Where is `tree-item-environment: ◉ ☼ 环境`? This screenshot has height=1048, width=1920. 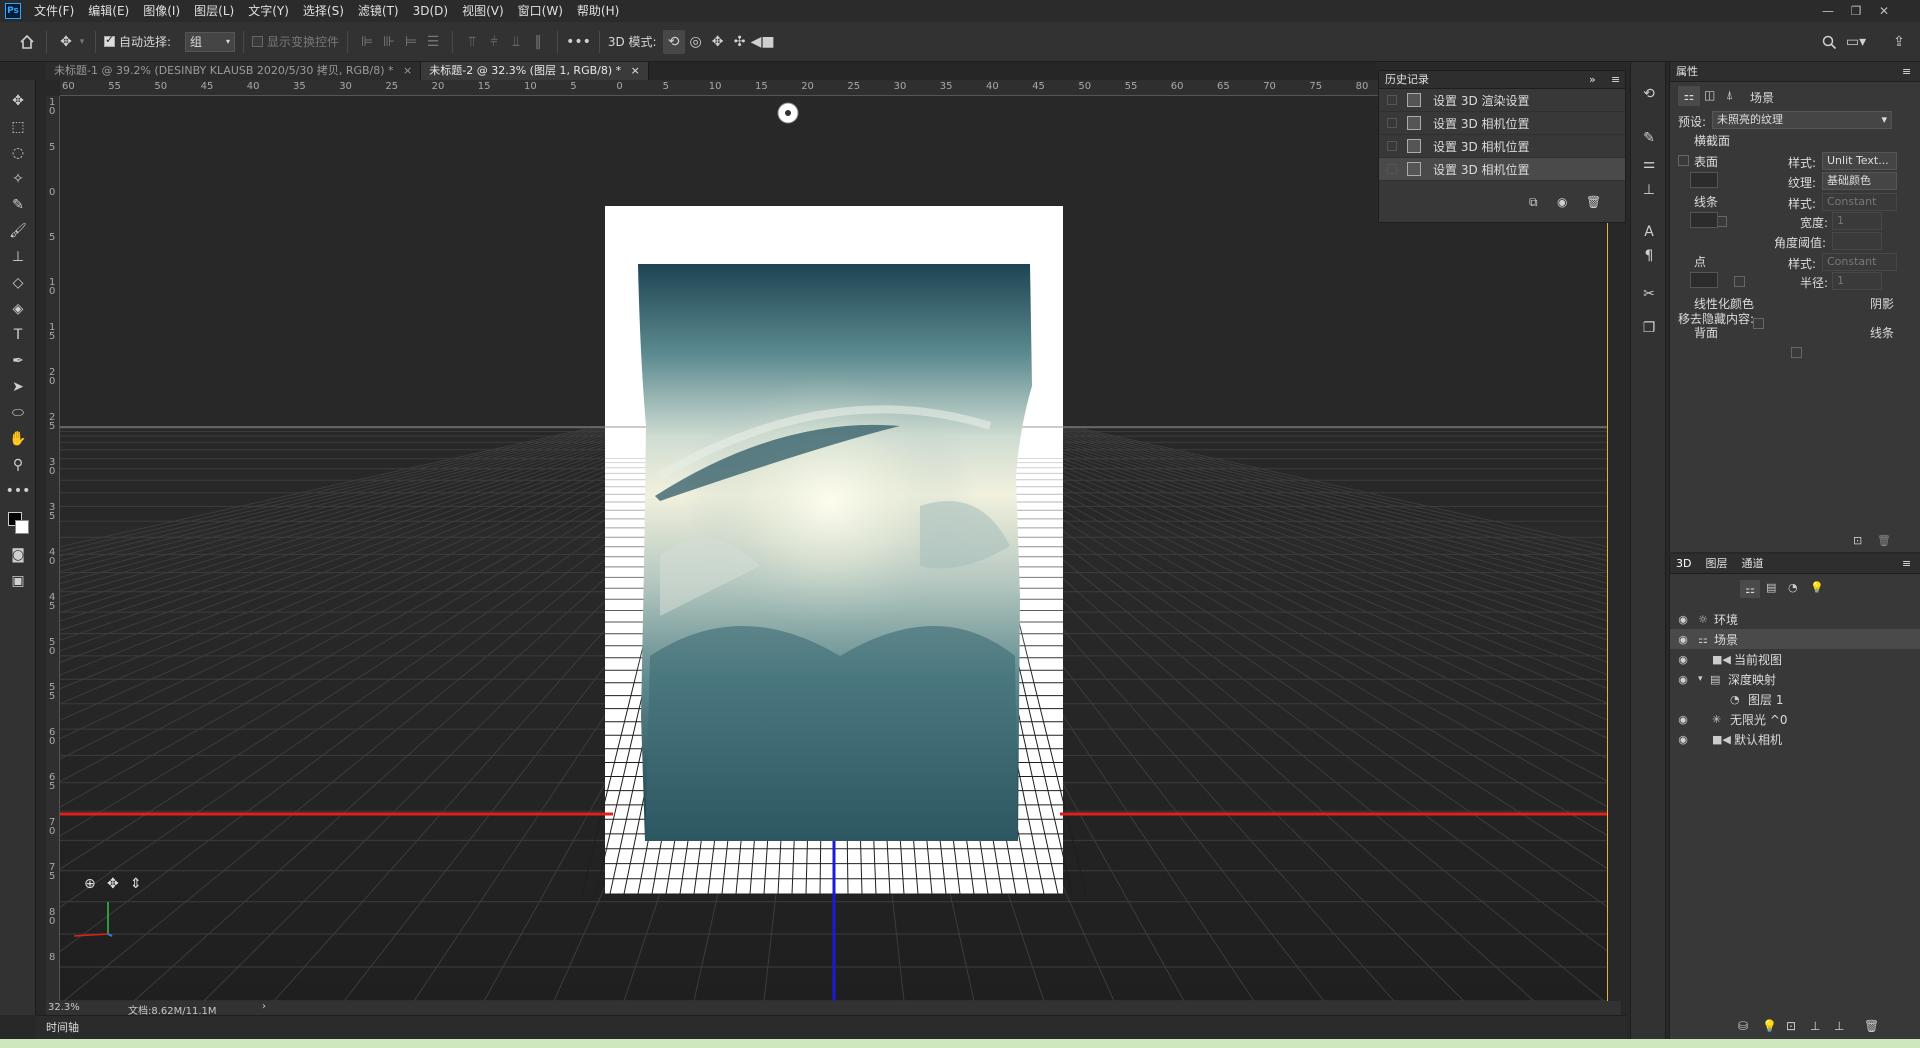 tree-item-environment: ◉ ☼ 环境 is located at coordinates (1795, 619).